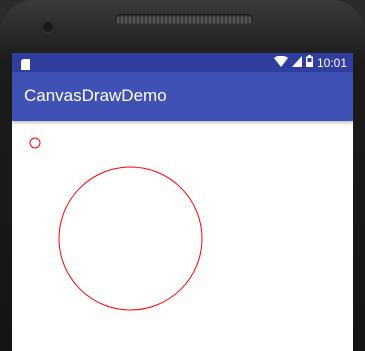 The image size is (365, 351). Describe the element at coordinates (95, 95) in the screenshot. I see `app-title: CanvasDrawDemo` at that location.